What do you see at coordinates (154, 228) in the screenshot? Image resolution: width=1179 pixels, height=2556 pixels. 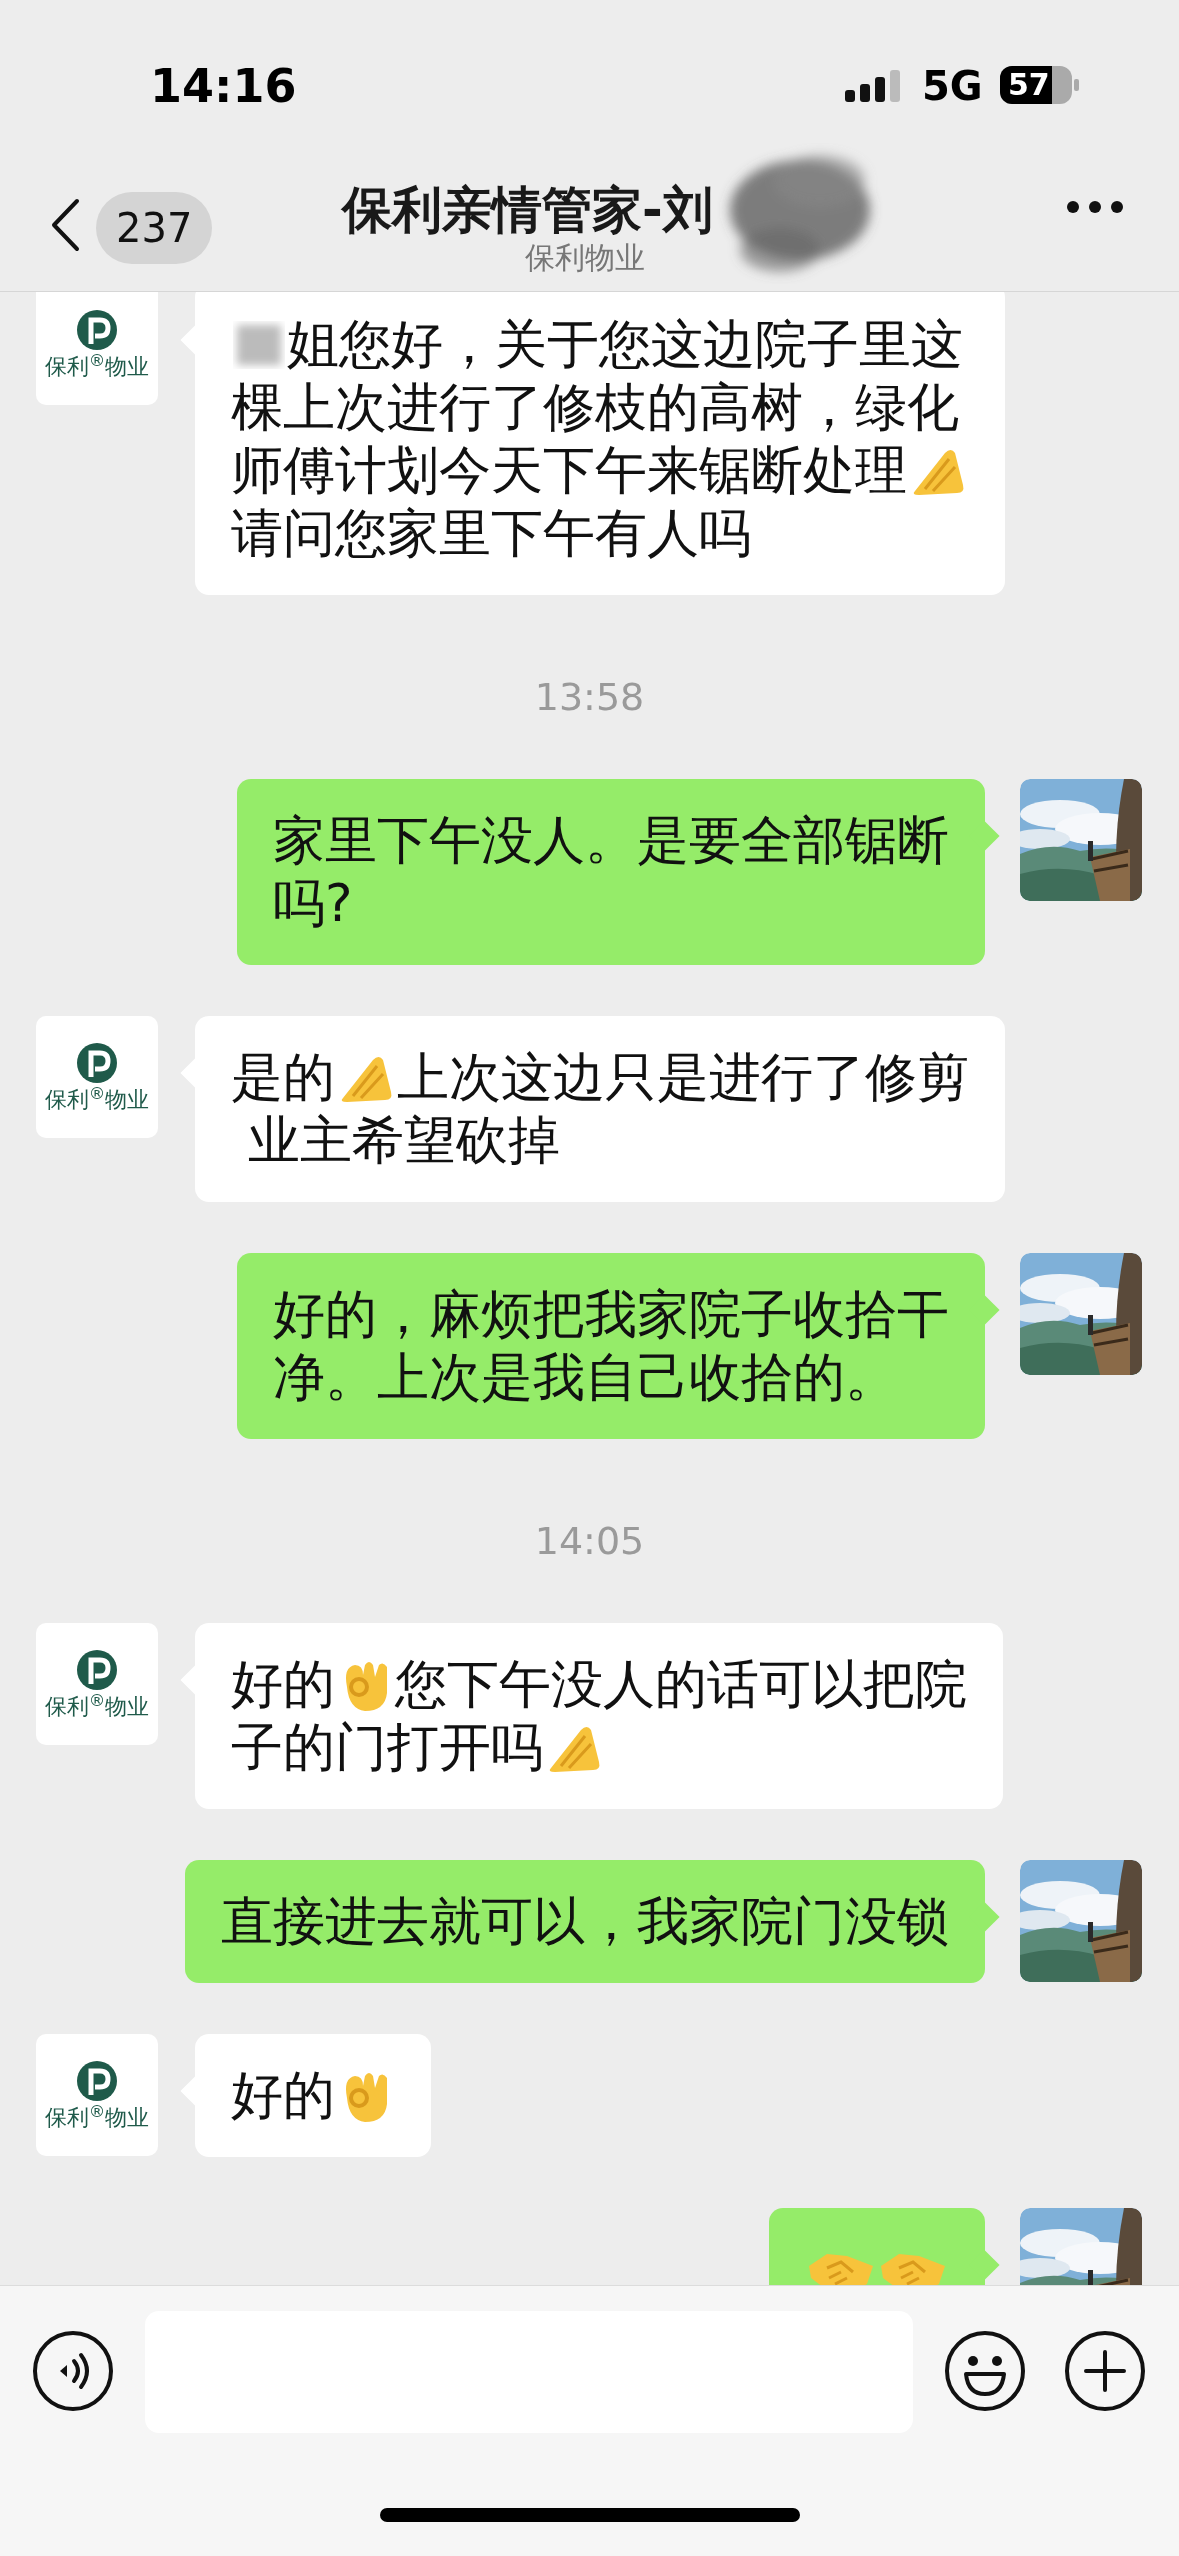 I see `unread-count-badge: 237` at bounding box center [154, 228].